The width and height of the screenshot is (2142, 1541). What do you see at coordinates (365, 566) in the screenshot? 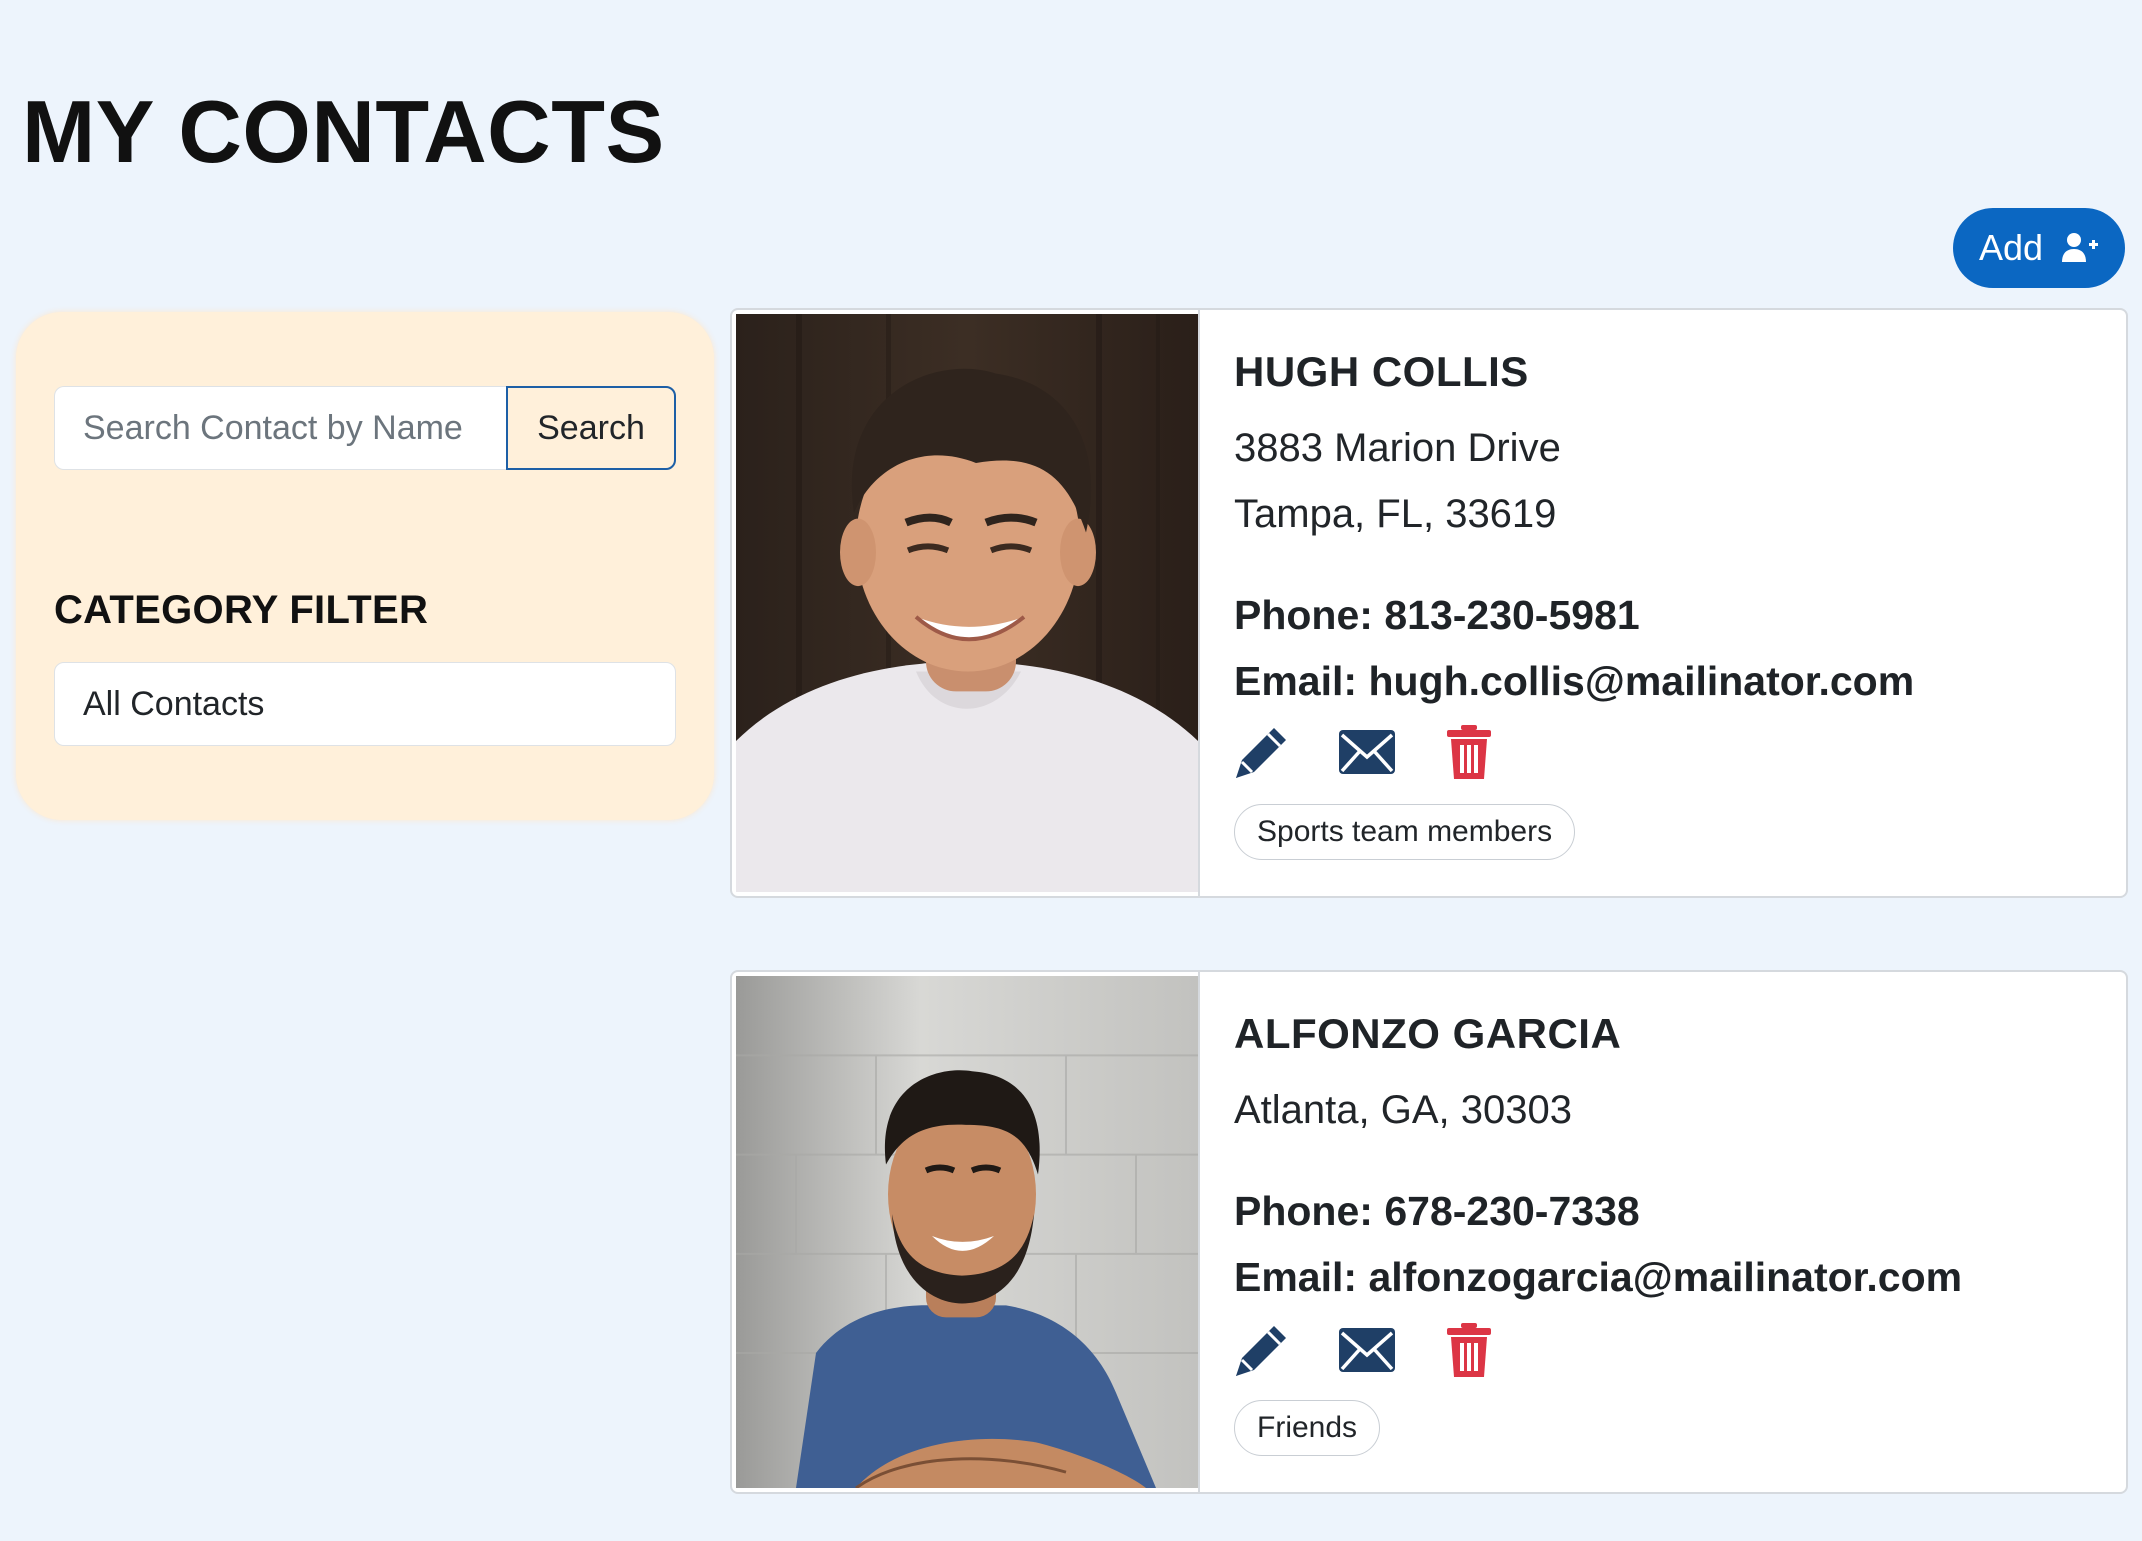
I see `sidebar-panel: Search CATEGORY FILTER All Contacts` at bounding box center [365, 566].